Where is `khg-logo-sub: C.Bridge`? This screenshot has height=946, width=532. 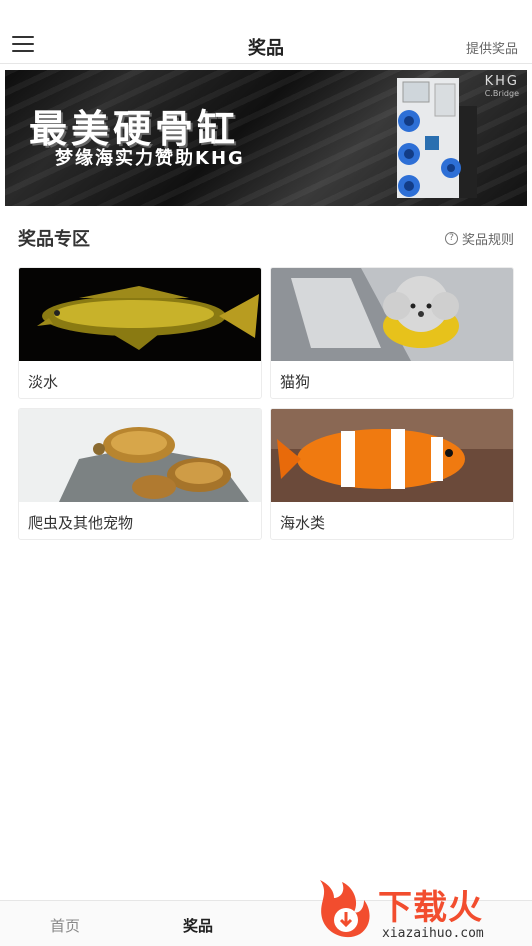 khg-logo-sub: C.Bridge is located at coordinates (501, 93).